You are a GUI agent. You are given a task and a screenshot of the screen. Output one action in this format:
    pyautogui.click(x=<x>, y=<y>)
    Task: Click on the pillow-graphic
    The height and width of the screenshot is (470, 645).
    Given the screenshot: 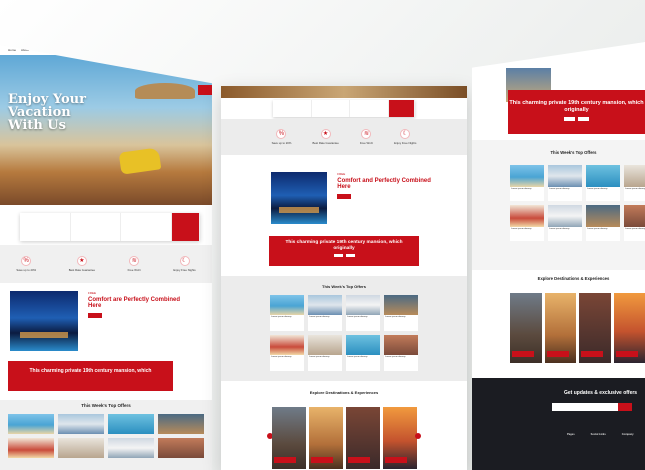 What is the action you would take?
    pyautogui.click(x=140, y=161)
    